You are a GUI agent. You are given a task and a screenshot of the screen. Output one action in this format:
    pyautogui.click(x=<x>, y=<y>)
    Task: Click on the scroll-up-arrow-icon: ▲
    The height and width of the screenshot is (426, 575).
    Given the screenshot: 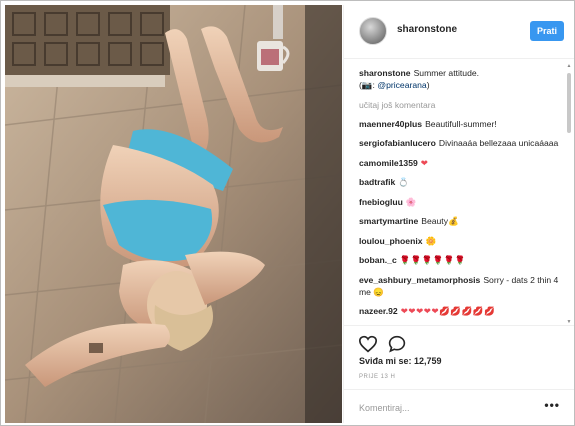 What is the action you would take?
    pyautogui.click(x=569, y=66)
    